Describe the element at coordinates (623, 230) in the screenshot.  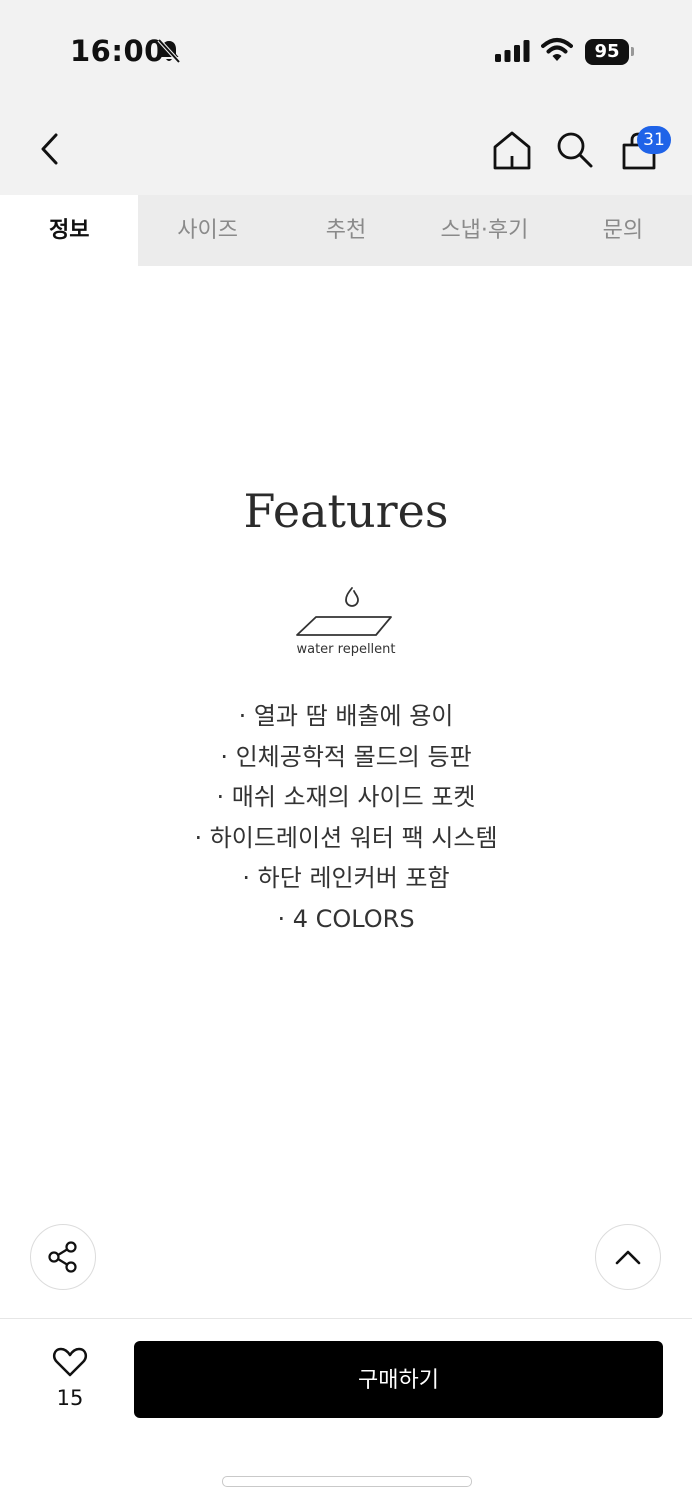
I see `tab-inquiry: 문의` at that location.